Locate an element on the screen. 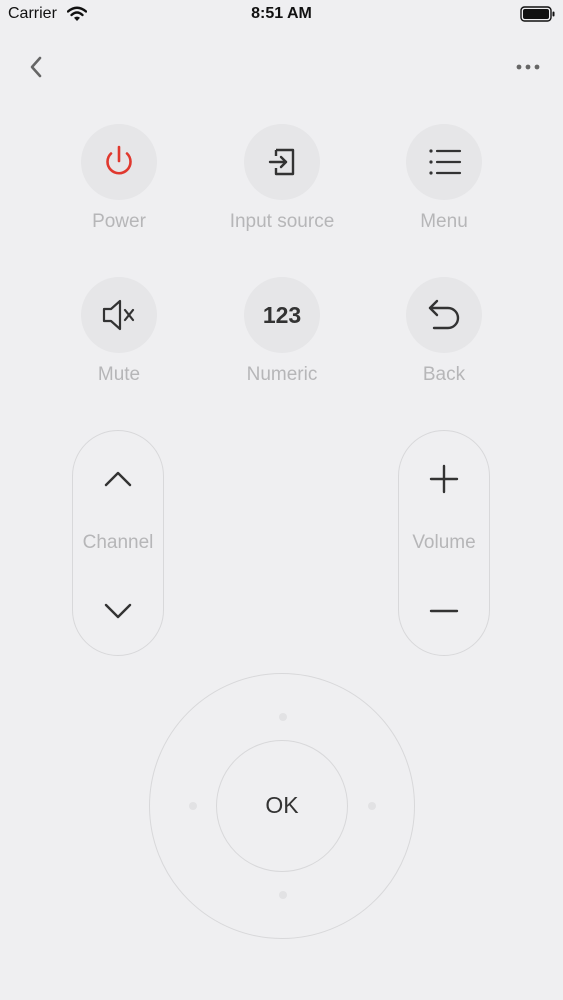 The image size is (563, 1000). volume-control: Volume is located at coordinates (444, 543).